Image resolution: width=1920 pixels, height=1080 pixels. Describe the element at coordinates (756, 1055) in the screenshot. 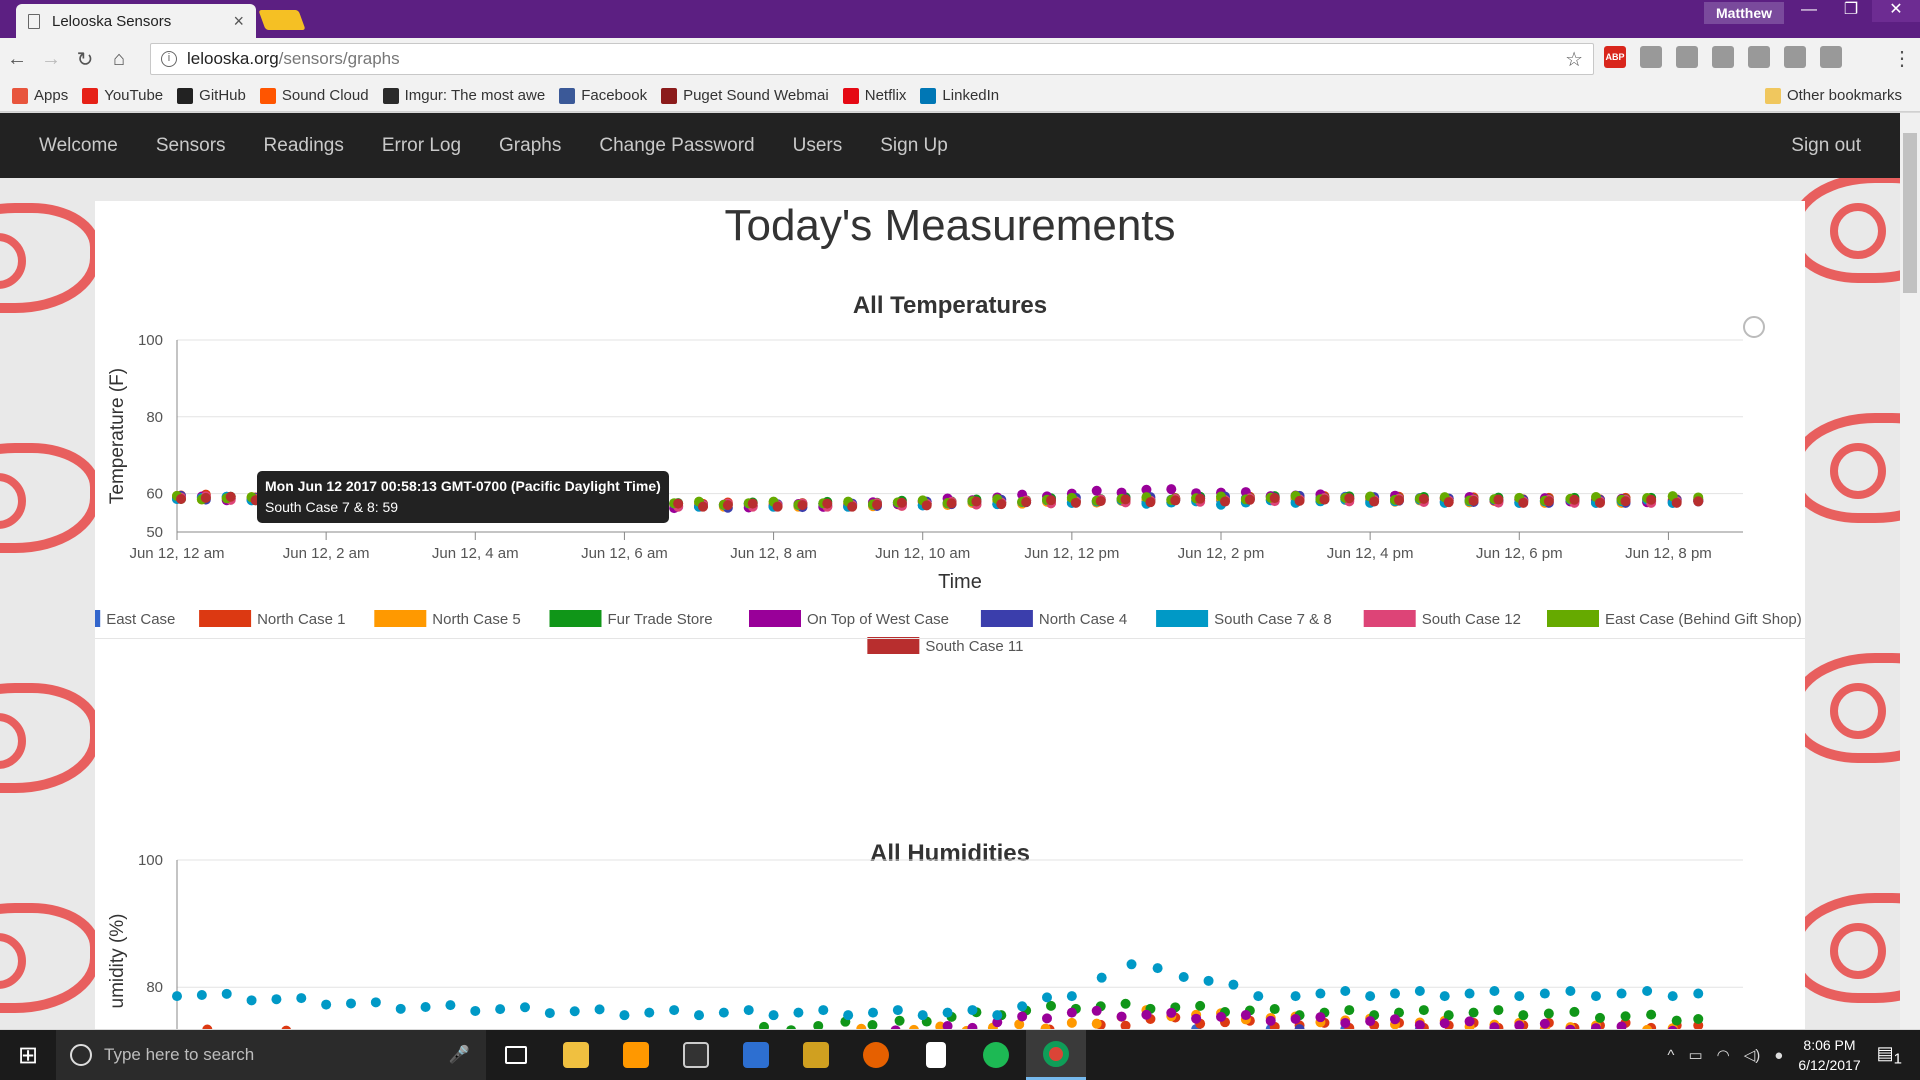

I see `network-tool-icon` at that location.